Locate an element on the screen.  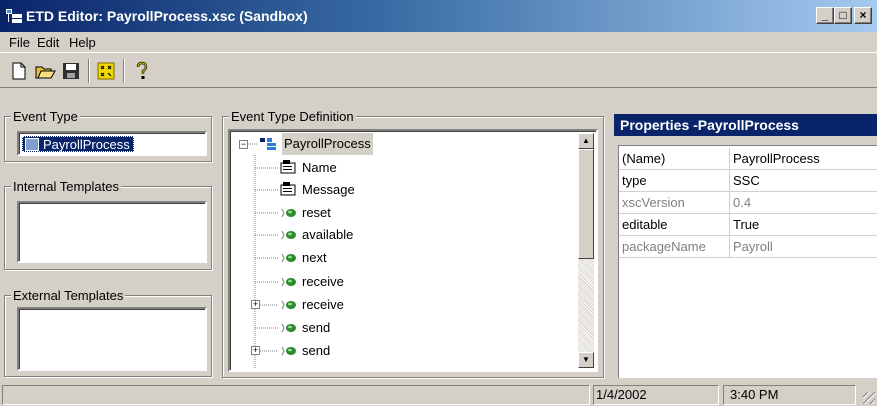
tree-node-available: available is located at coordinates (350, 235).